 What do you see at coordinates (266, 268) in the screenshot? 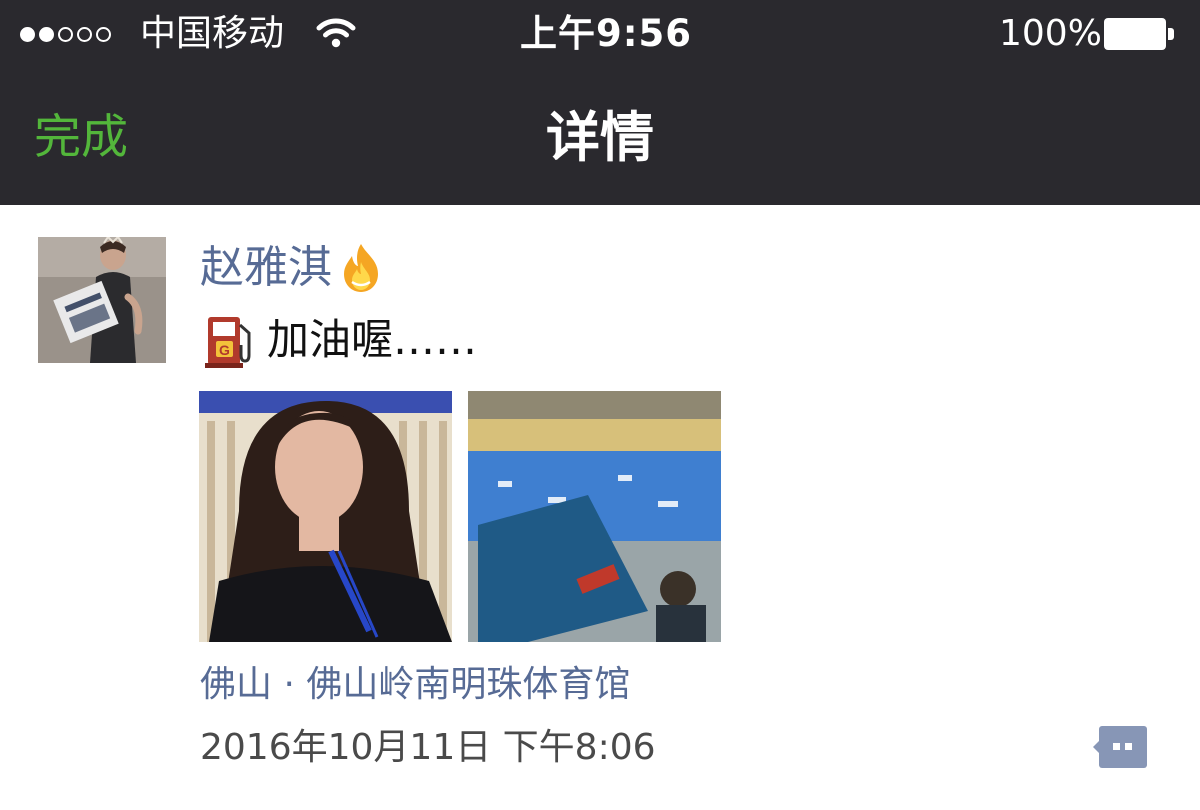
I see `author-name: 赵雅淇` at bounding box center [266, 268].